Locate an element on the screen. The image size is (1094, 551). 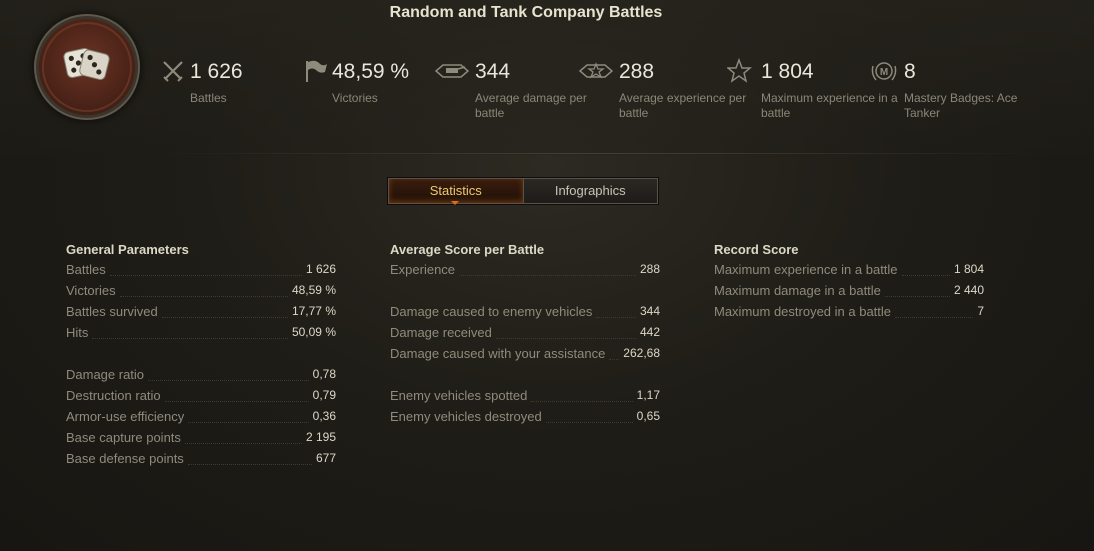
row-value: 0,65 is located at coordinates (648, 416).